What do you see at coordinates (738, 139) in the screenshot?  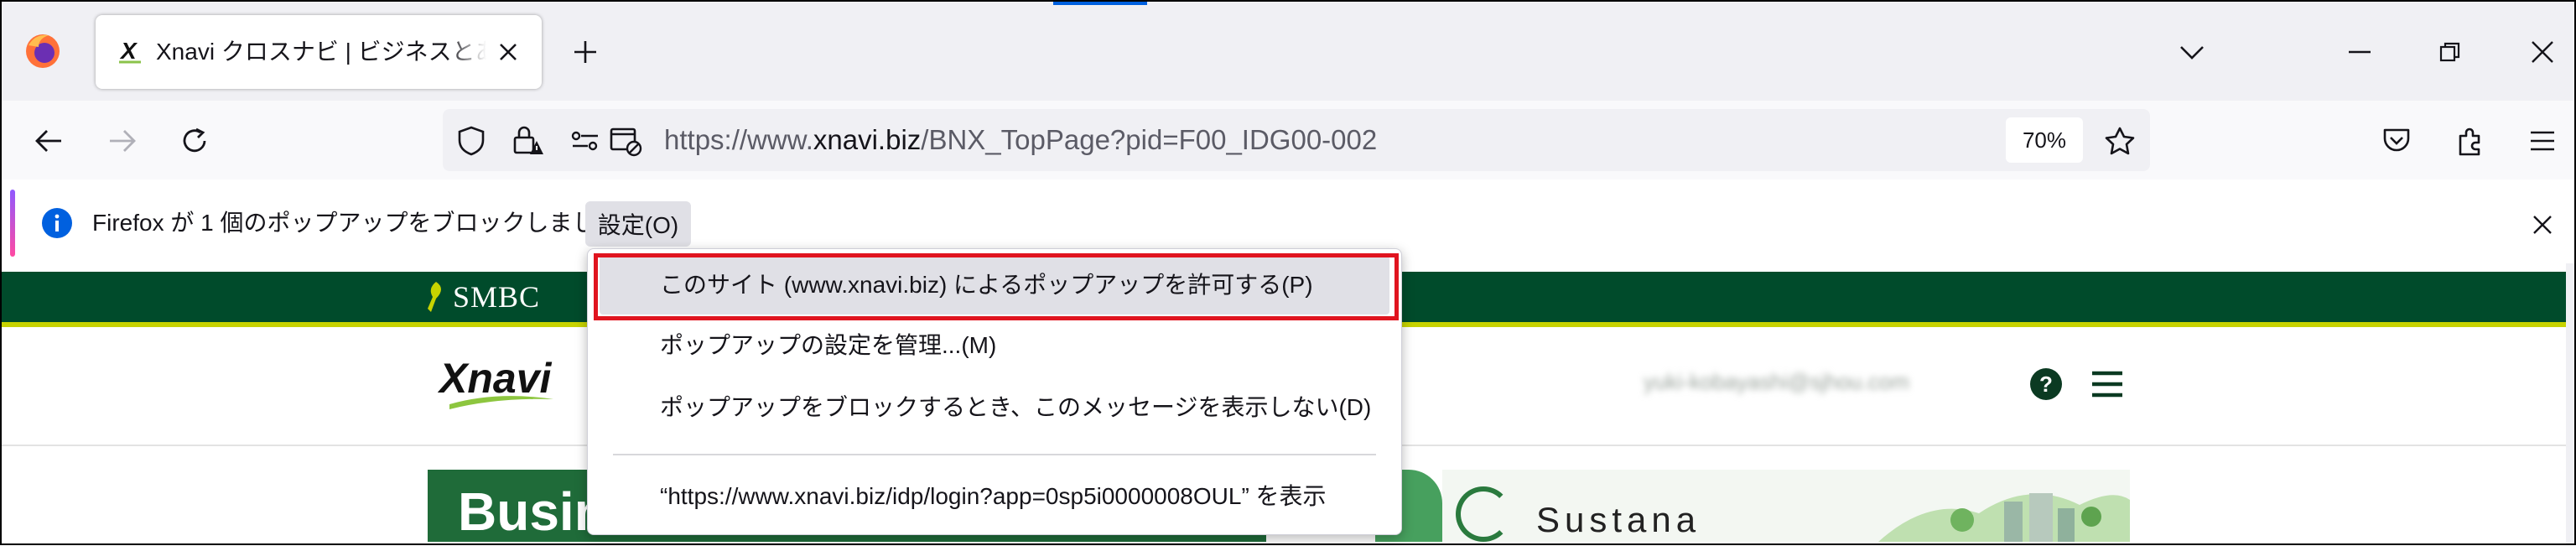 I see `url-prefix: https://www.` at bounding box center [738, 139].